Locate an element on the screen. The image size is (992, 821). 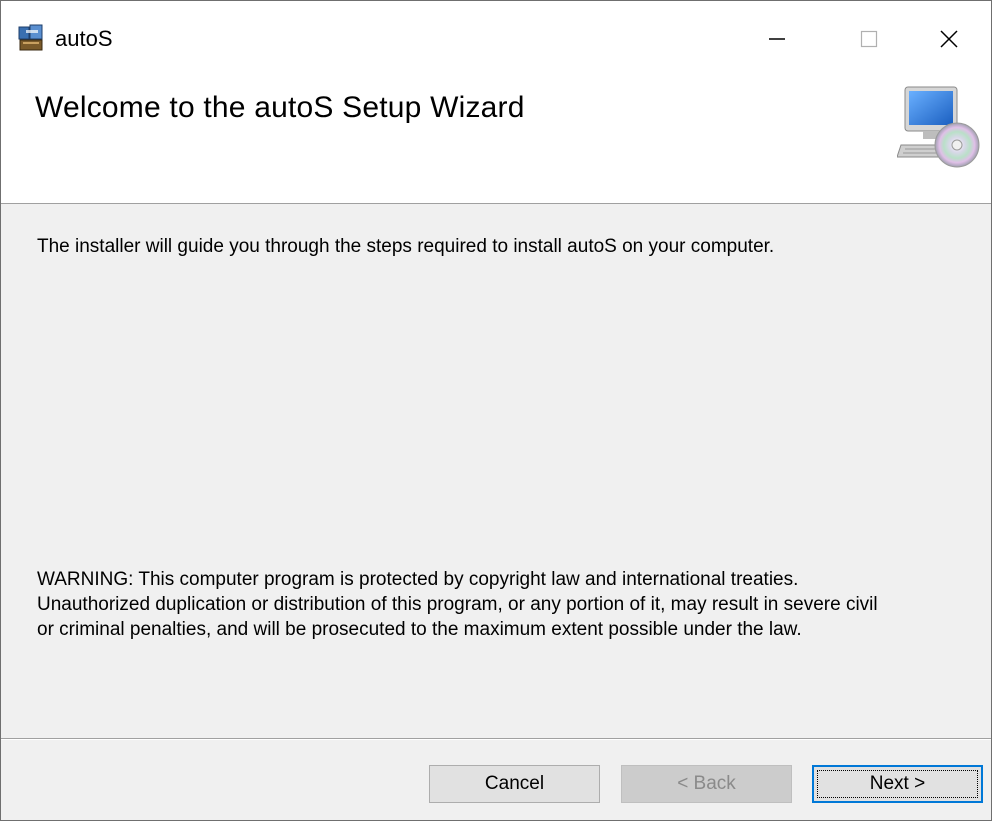
cancel-button: Cancel is located at coordinates (514, 784).